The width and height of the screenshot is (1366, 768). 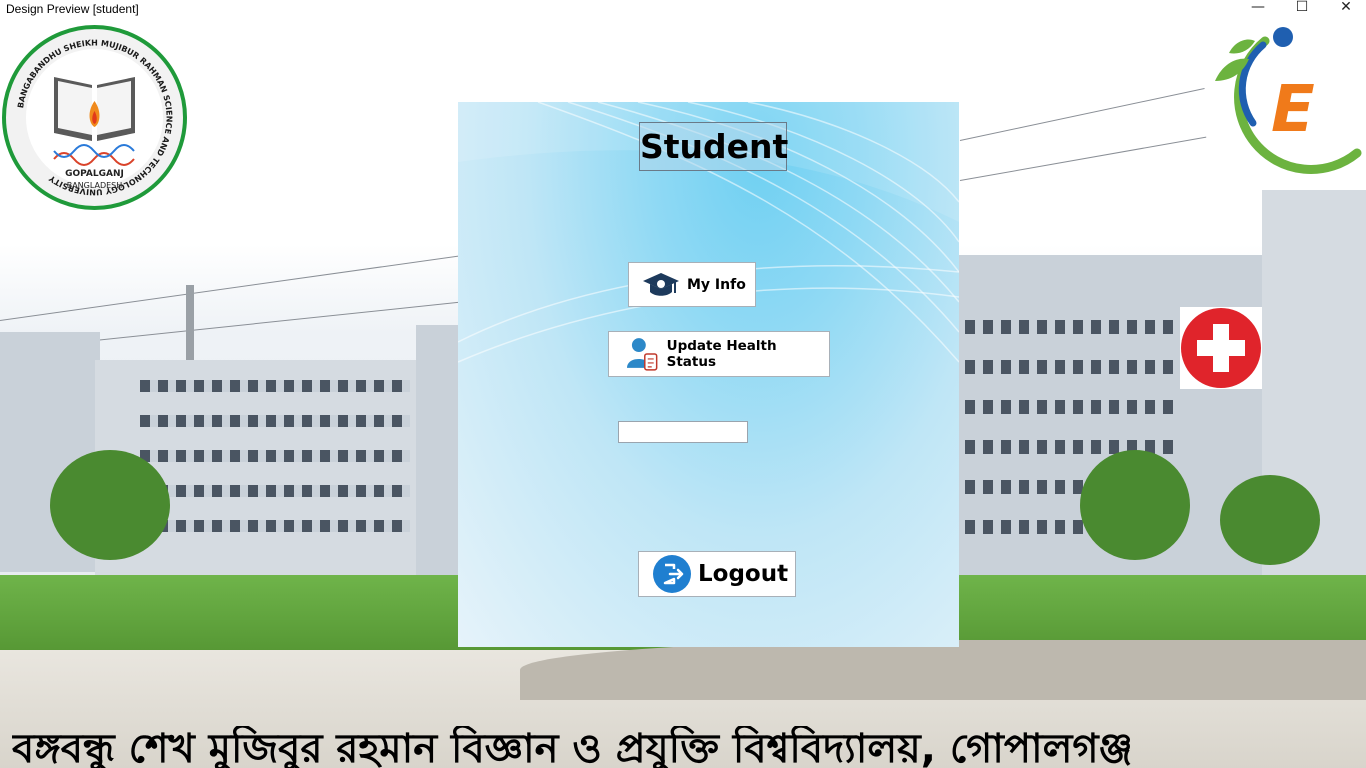 I want to click on graduation-cap-icon, so click(x=661, y=284).